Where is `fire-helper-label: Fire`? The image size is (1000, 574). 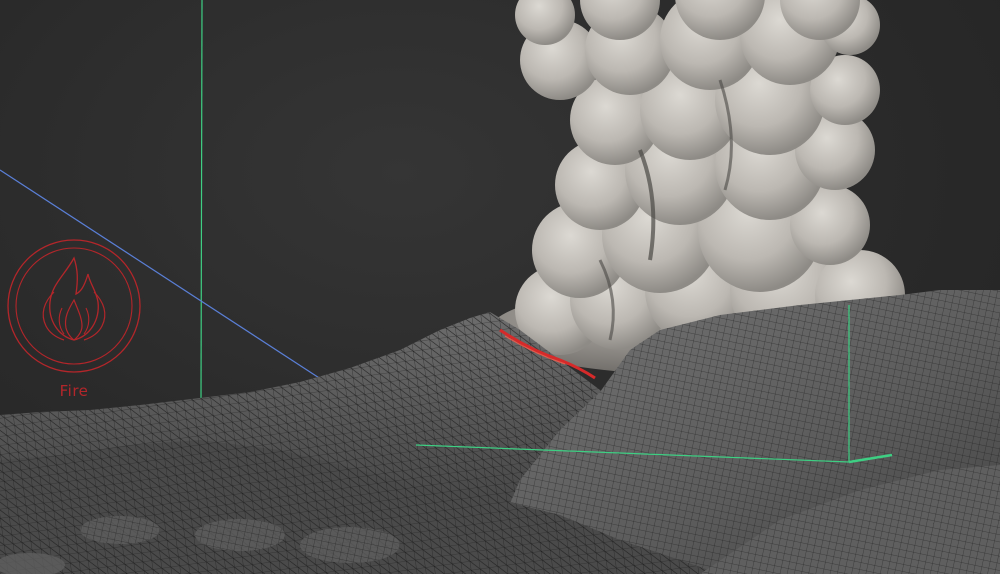 fire-helper-label: Fire is located at coordinates (74, 391).